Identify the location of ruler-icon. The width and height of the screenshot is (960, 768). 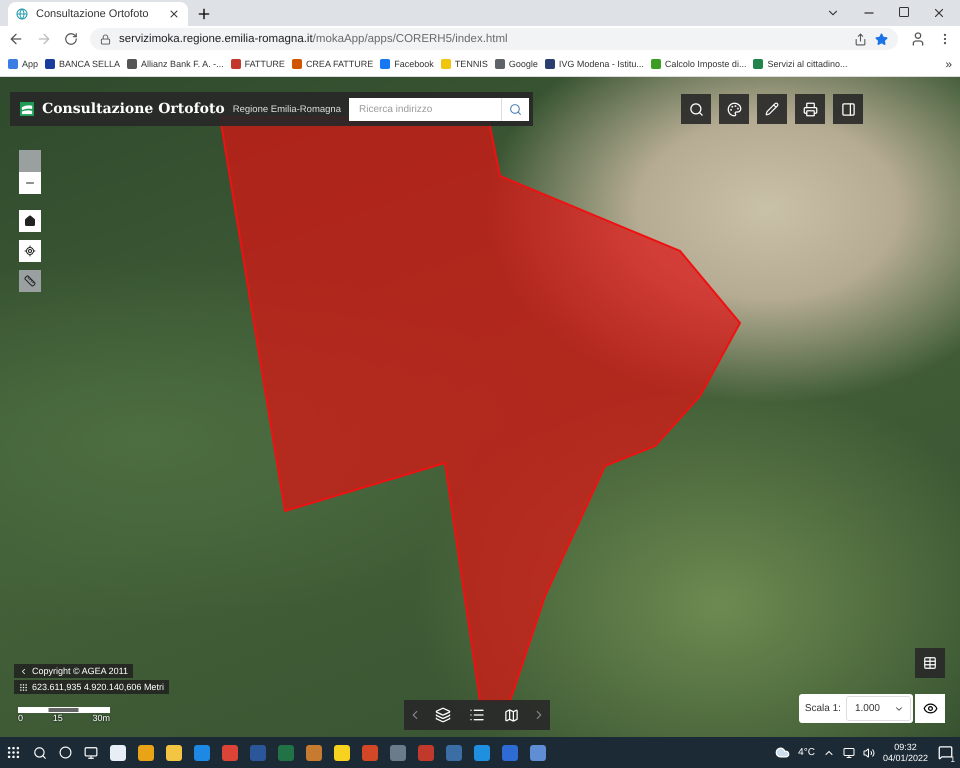
(30, 281).